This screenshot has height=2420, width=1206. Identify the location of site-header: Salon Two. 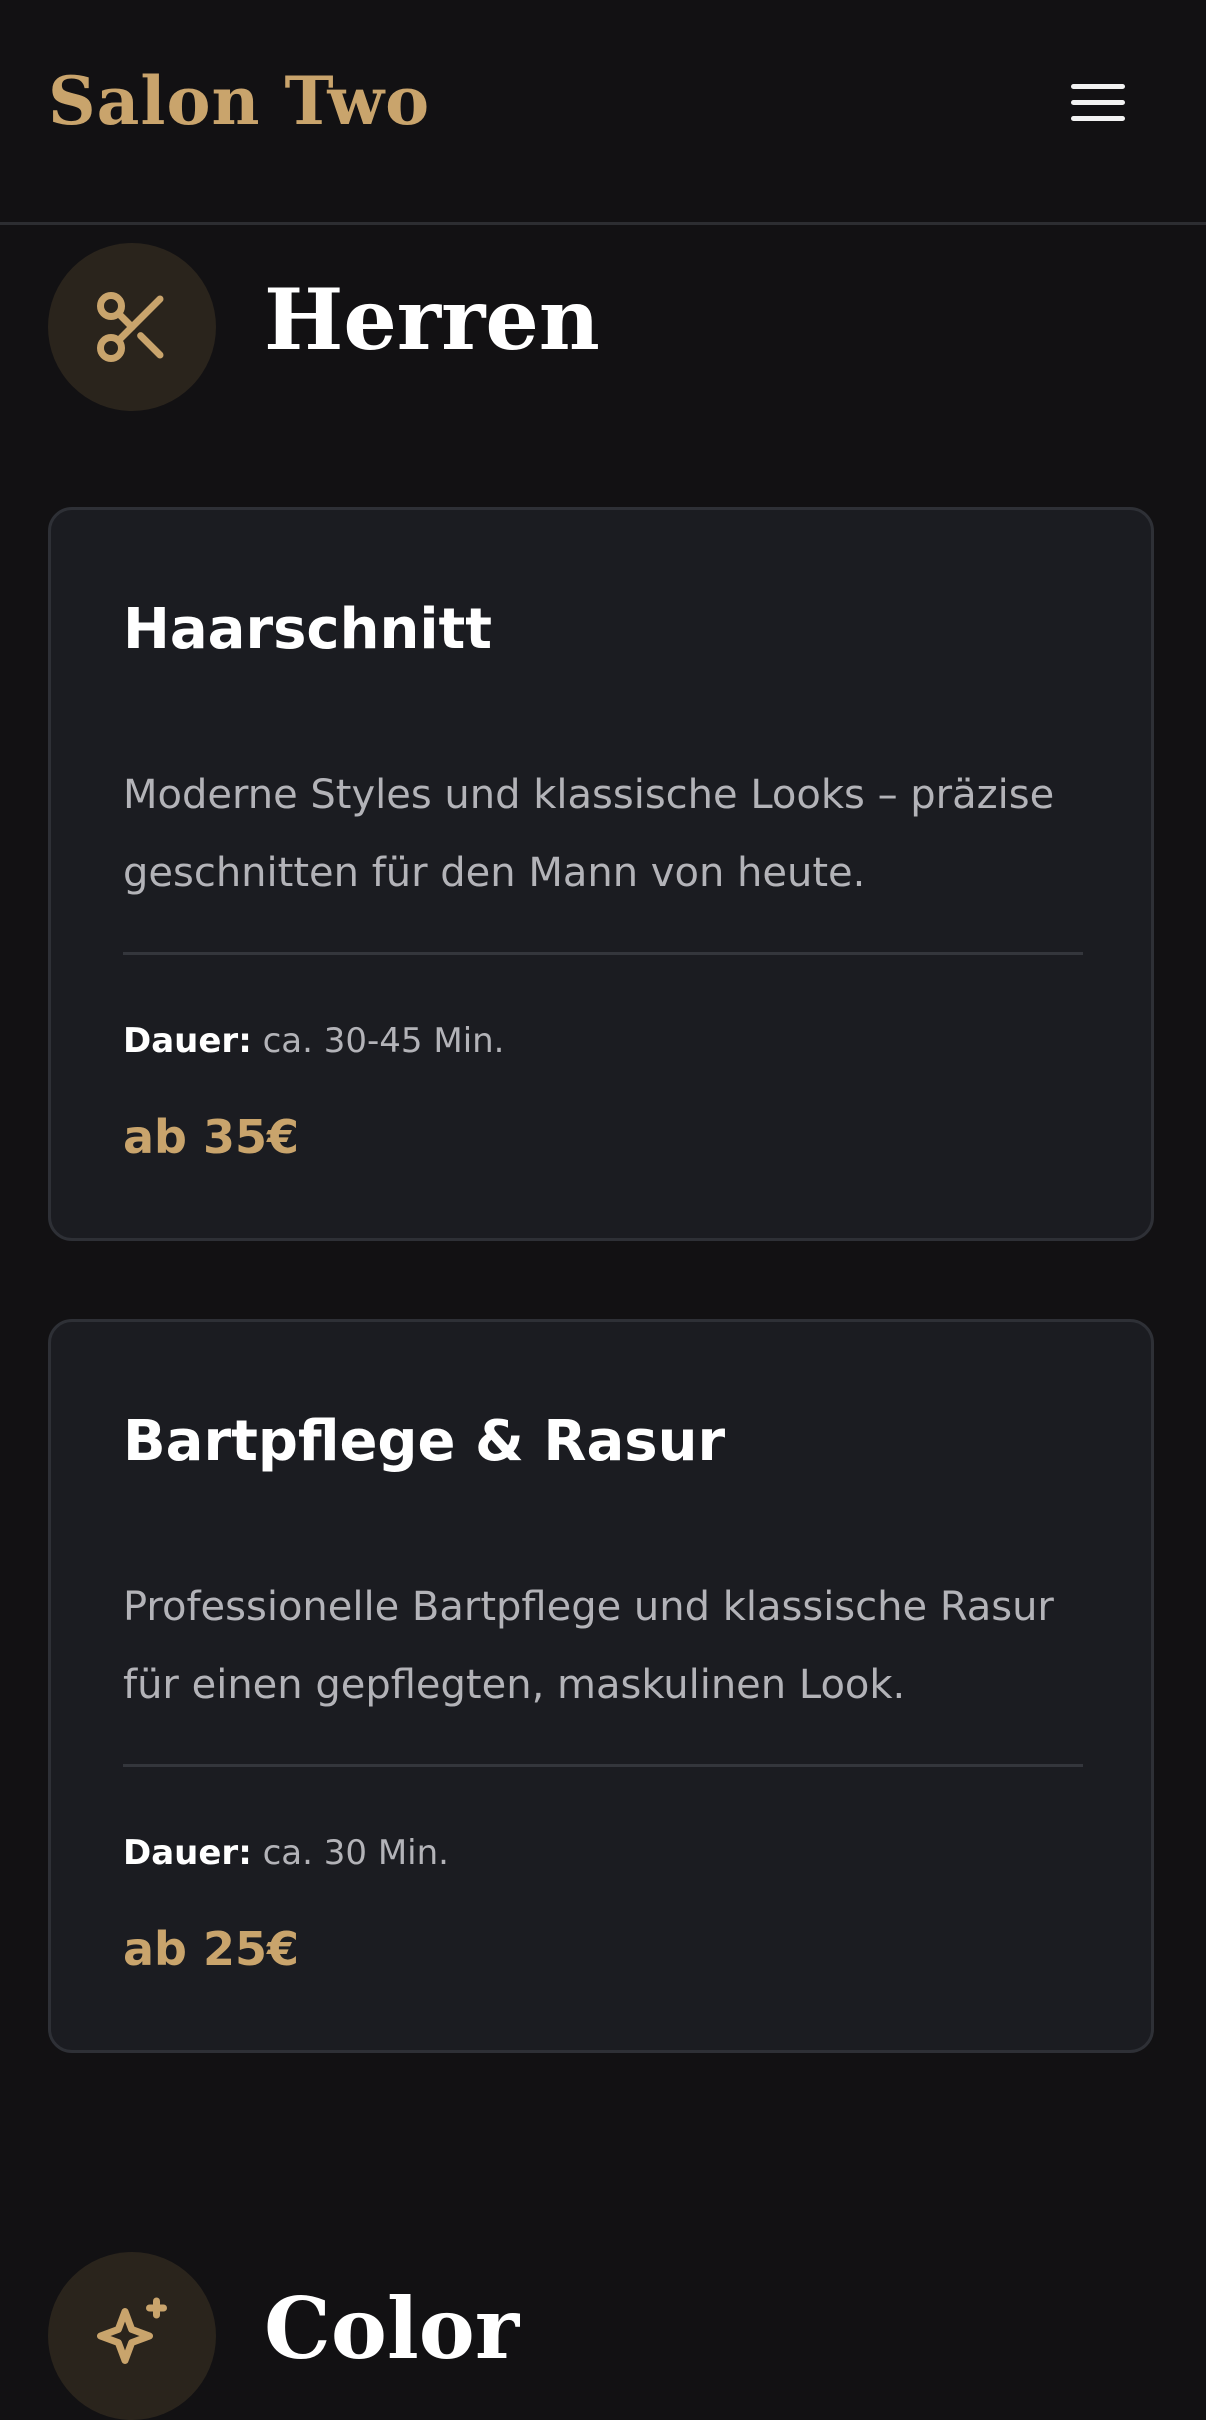
(603, 112).